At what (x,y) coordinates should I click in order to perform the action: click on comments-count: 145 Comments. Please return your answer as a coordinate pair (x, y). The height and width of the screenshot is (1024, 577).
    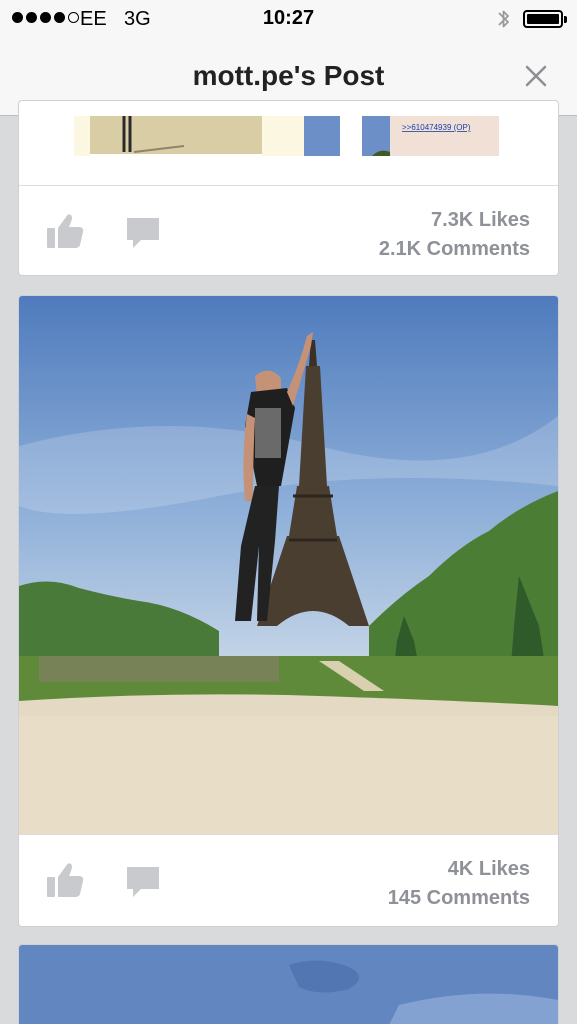
    Looking at the image, I should click on (459, 898).